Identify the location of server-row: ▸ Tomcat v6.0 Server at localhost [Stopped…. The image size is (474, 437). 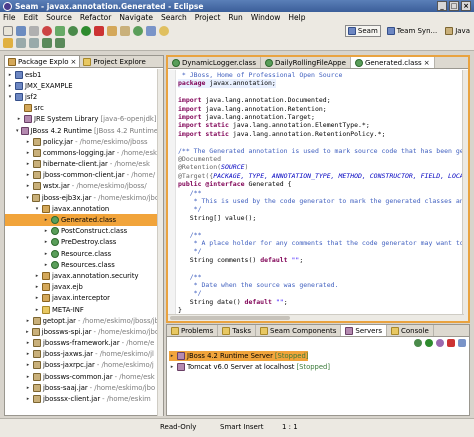
(249, 367).